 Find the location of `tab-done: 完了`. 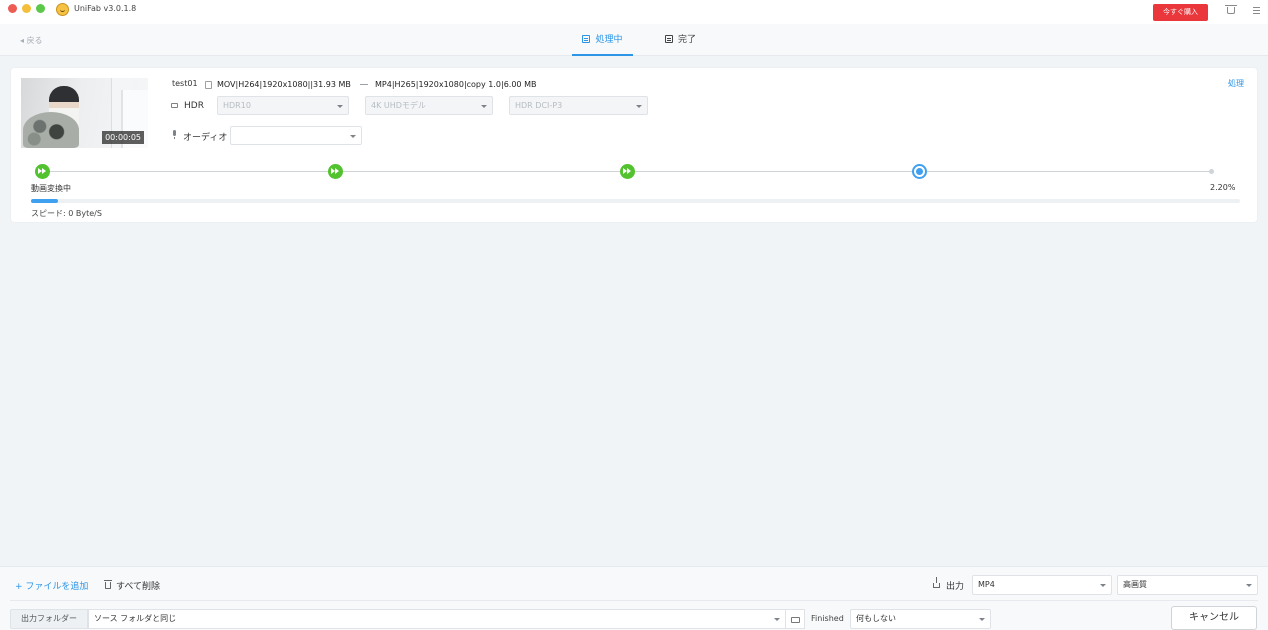

tab-done: 完了 is located at coordinates (690, 40).